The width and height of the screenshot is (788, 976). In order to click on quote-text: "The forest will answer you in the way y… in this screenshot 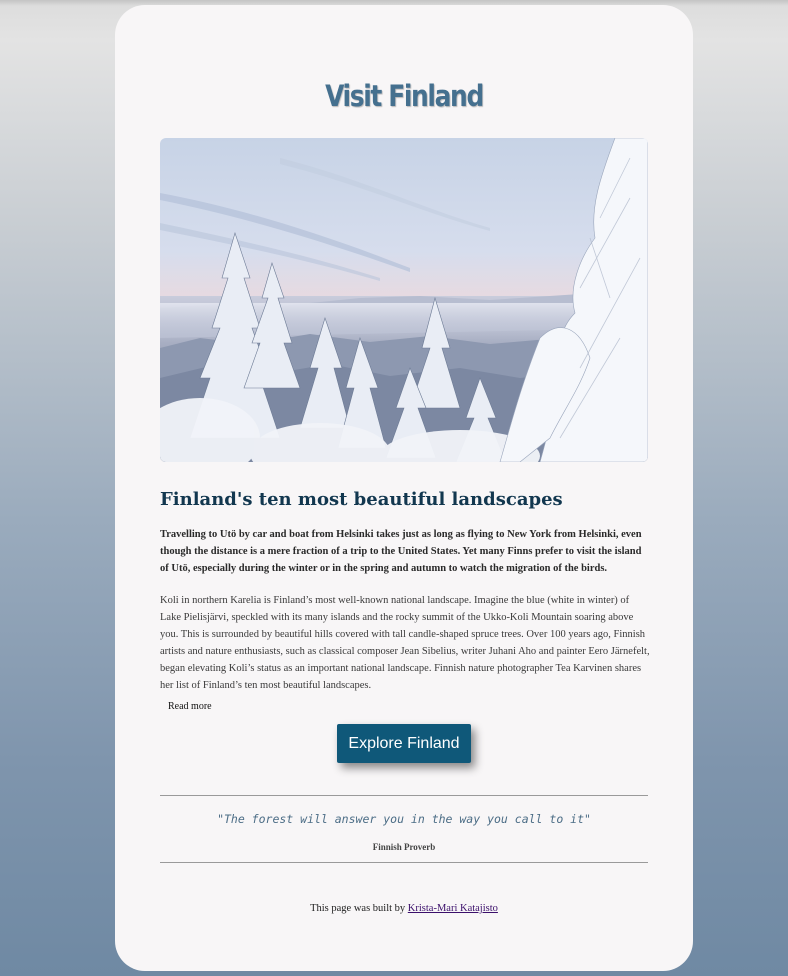, I will do `click(404, 819)`.